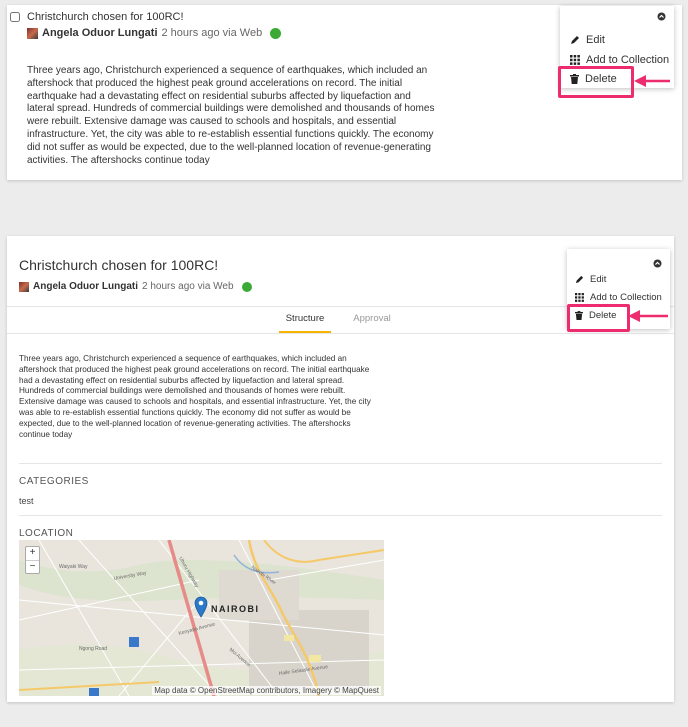 The height and width of the screenshot is (727, 688). What do you see at coordinates (26, 501) in the screenshot?
I see `categories-value: test` at bounding box center [26, 501].